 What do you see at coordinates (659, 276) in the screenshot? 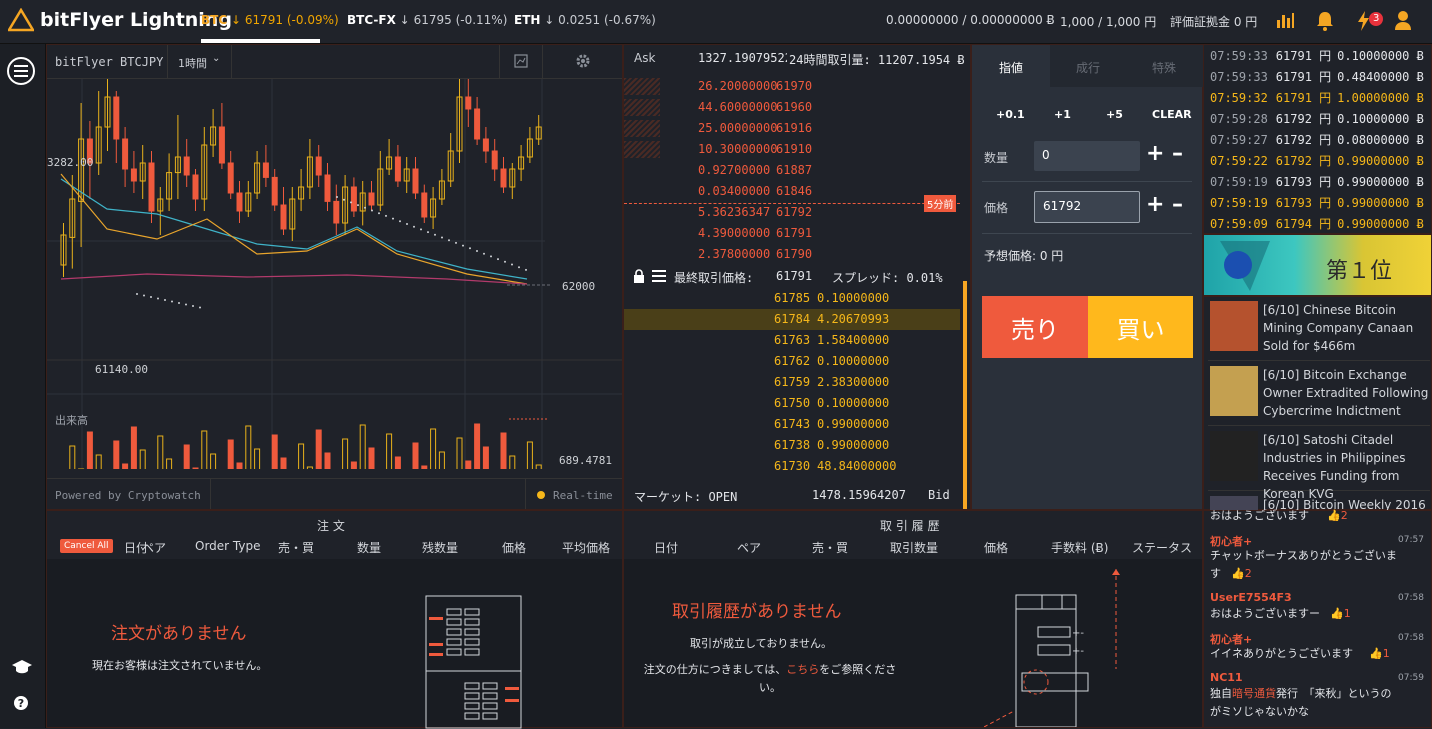
I see `list-icon` at bounding box center [659, 276].